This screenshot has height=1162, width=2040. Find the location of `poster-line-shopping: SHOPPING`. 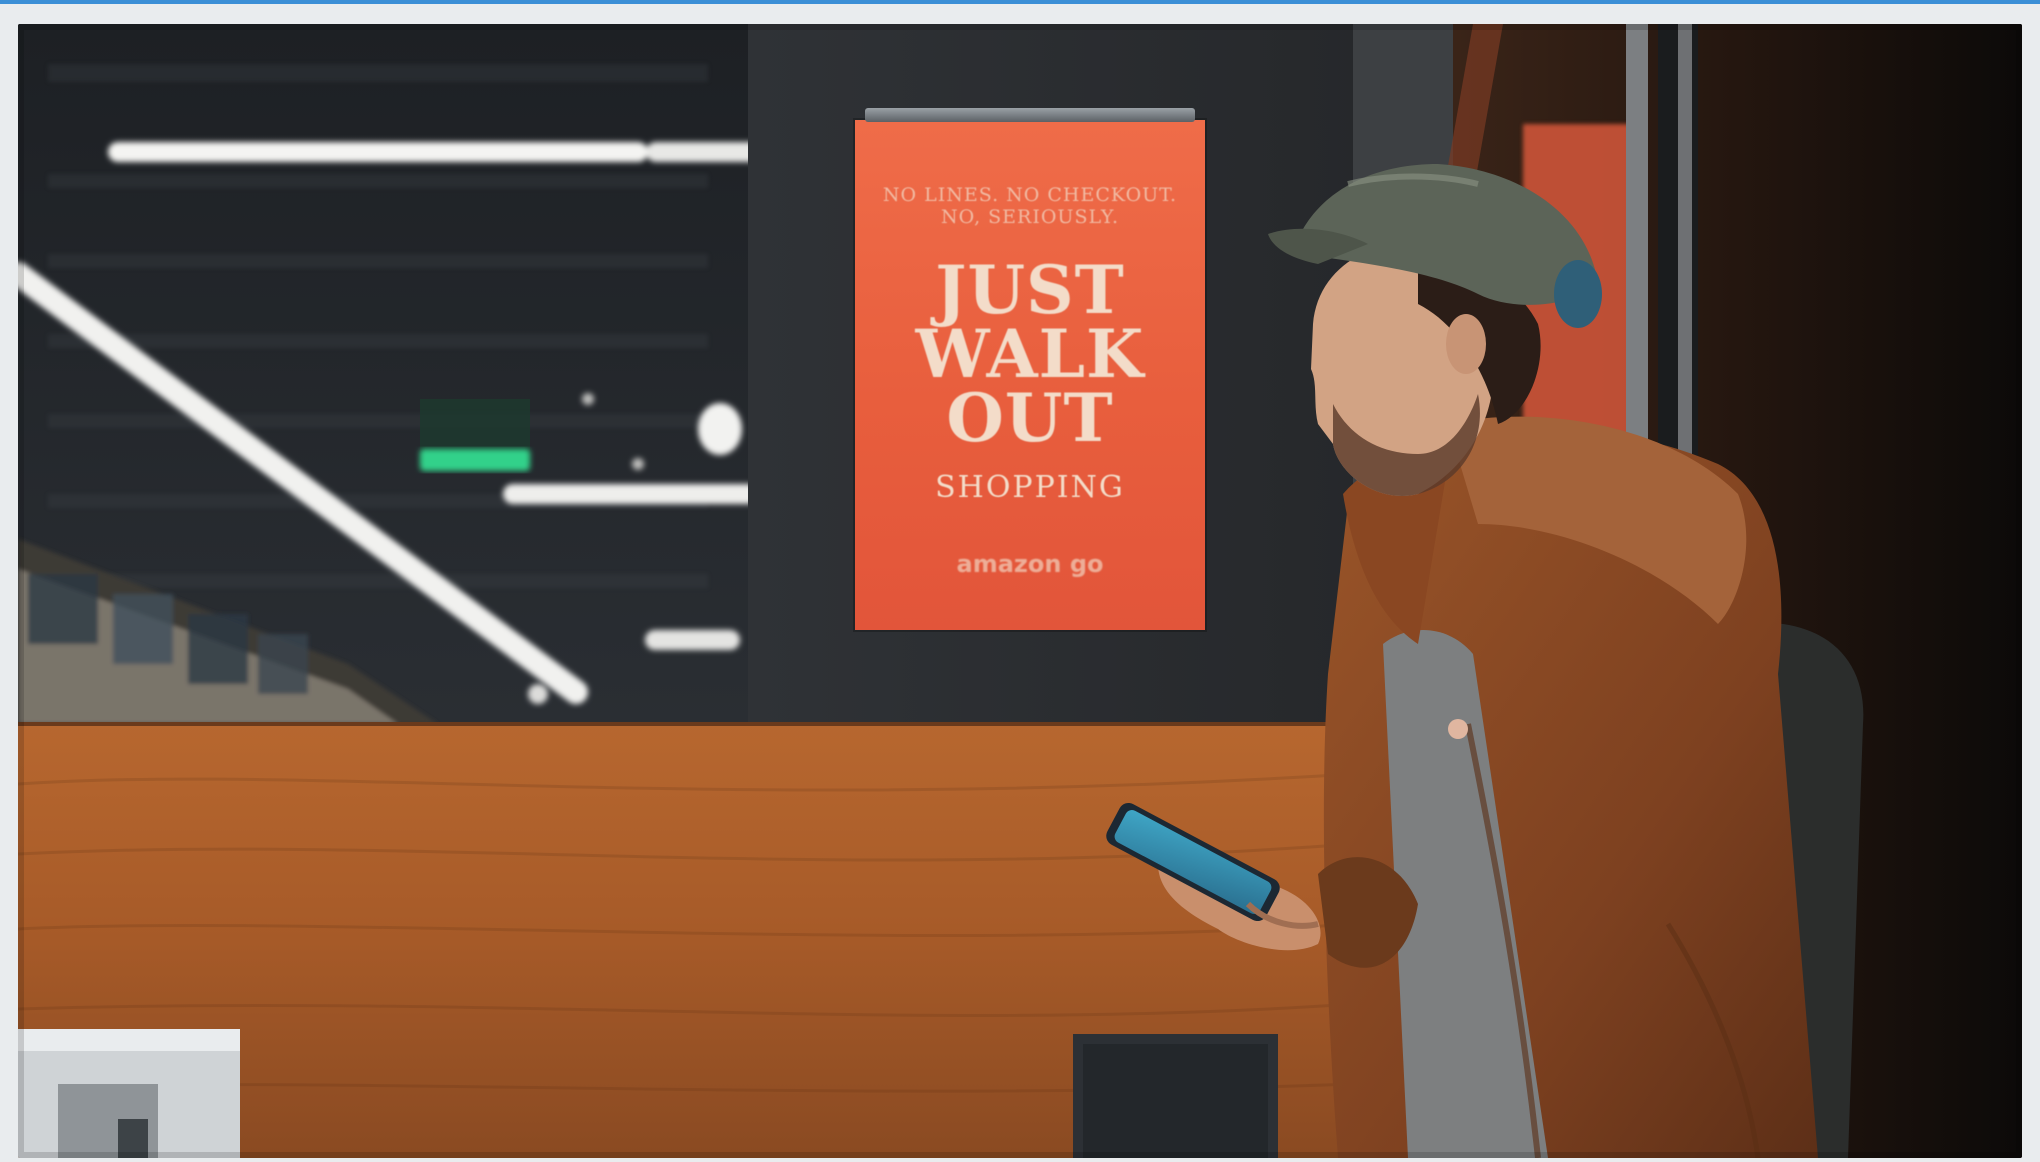

poster-line-shopping: SHOPPING is located at coordinates (1030, 487).